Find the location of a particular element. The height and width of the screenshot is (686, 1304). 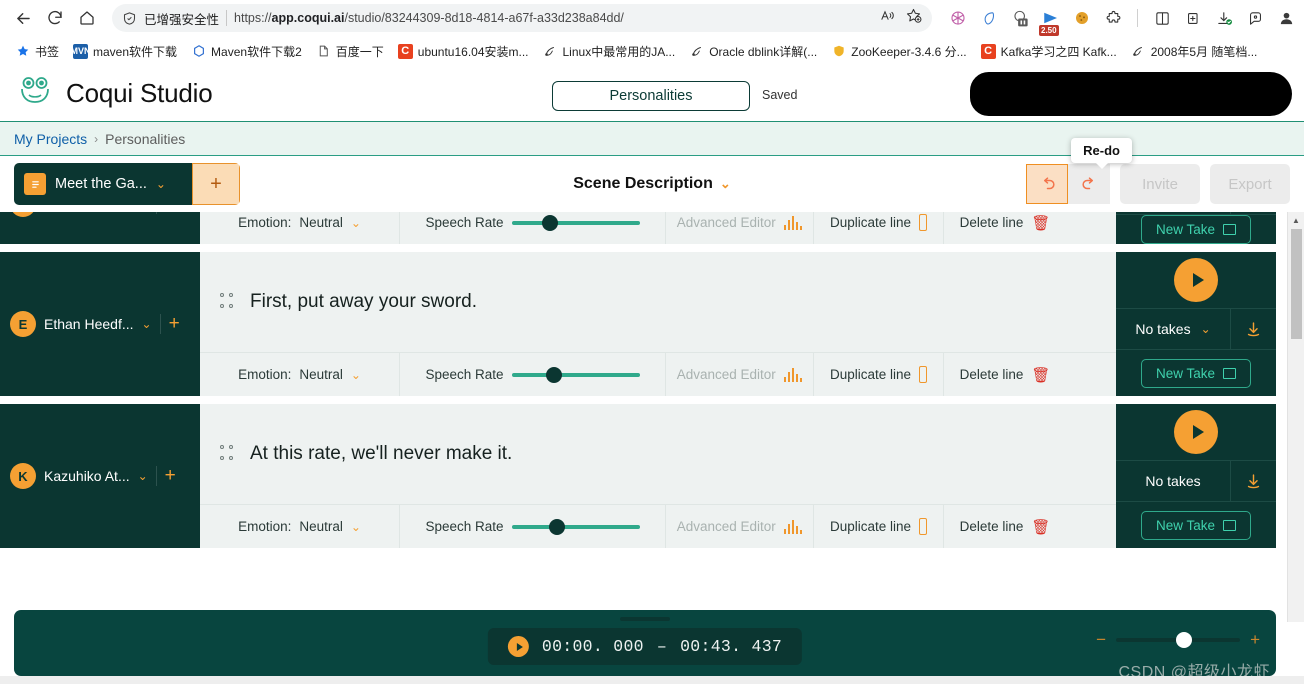

speaker-cell: E Ethan Heedf... ⌄ + is located at coordinates (100, 324).